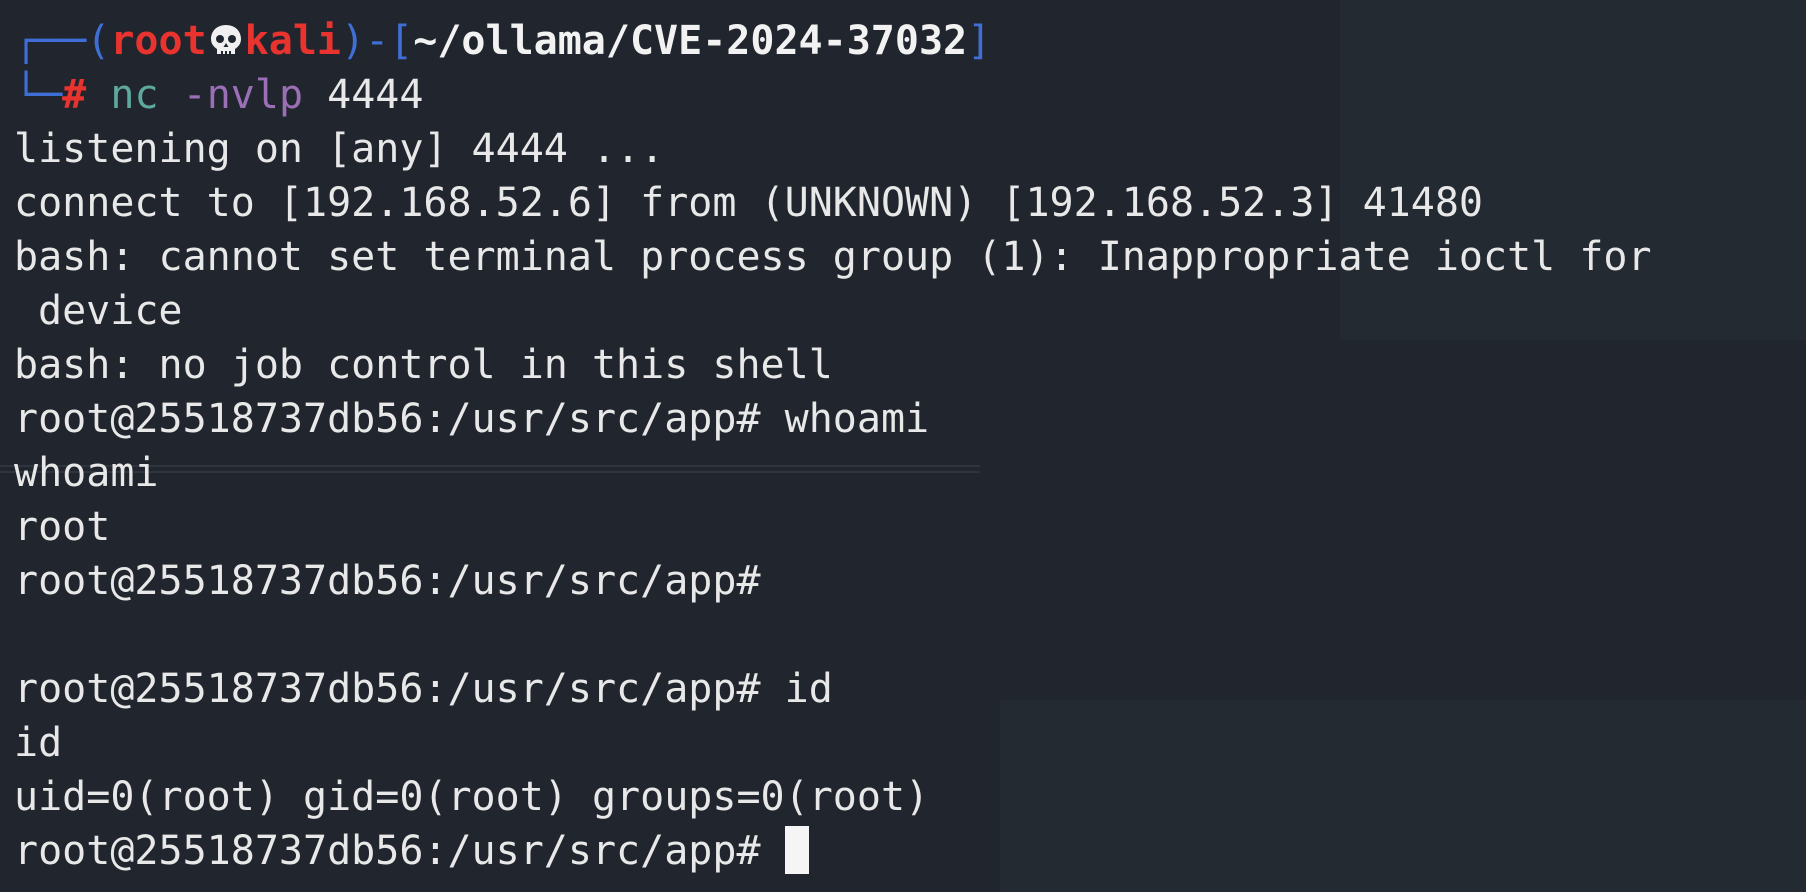 This screenshot has height=892, width=1806. Describe the element at coordinates (796, 850) in the screenshot. I see `text-cursor` at that location.